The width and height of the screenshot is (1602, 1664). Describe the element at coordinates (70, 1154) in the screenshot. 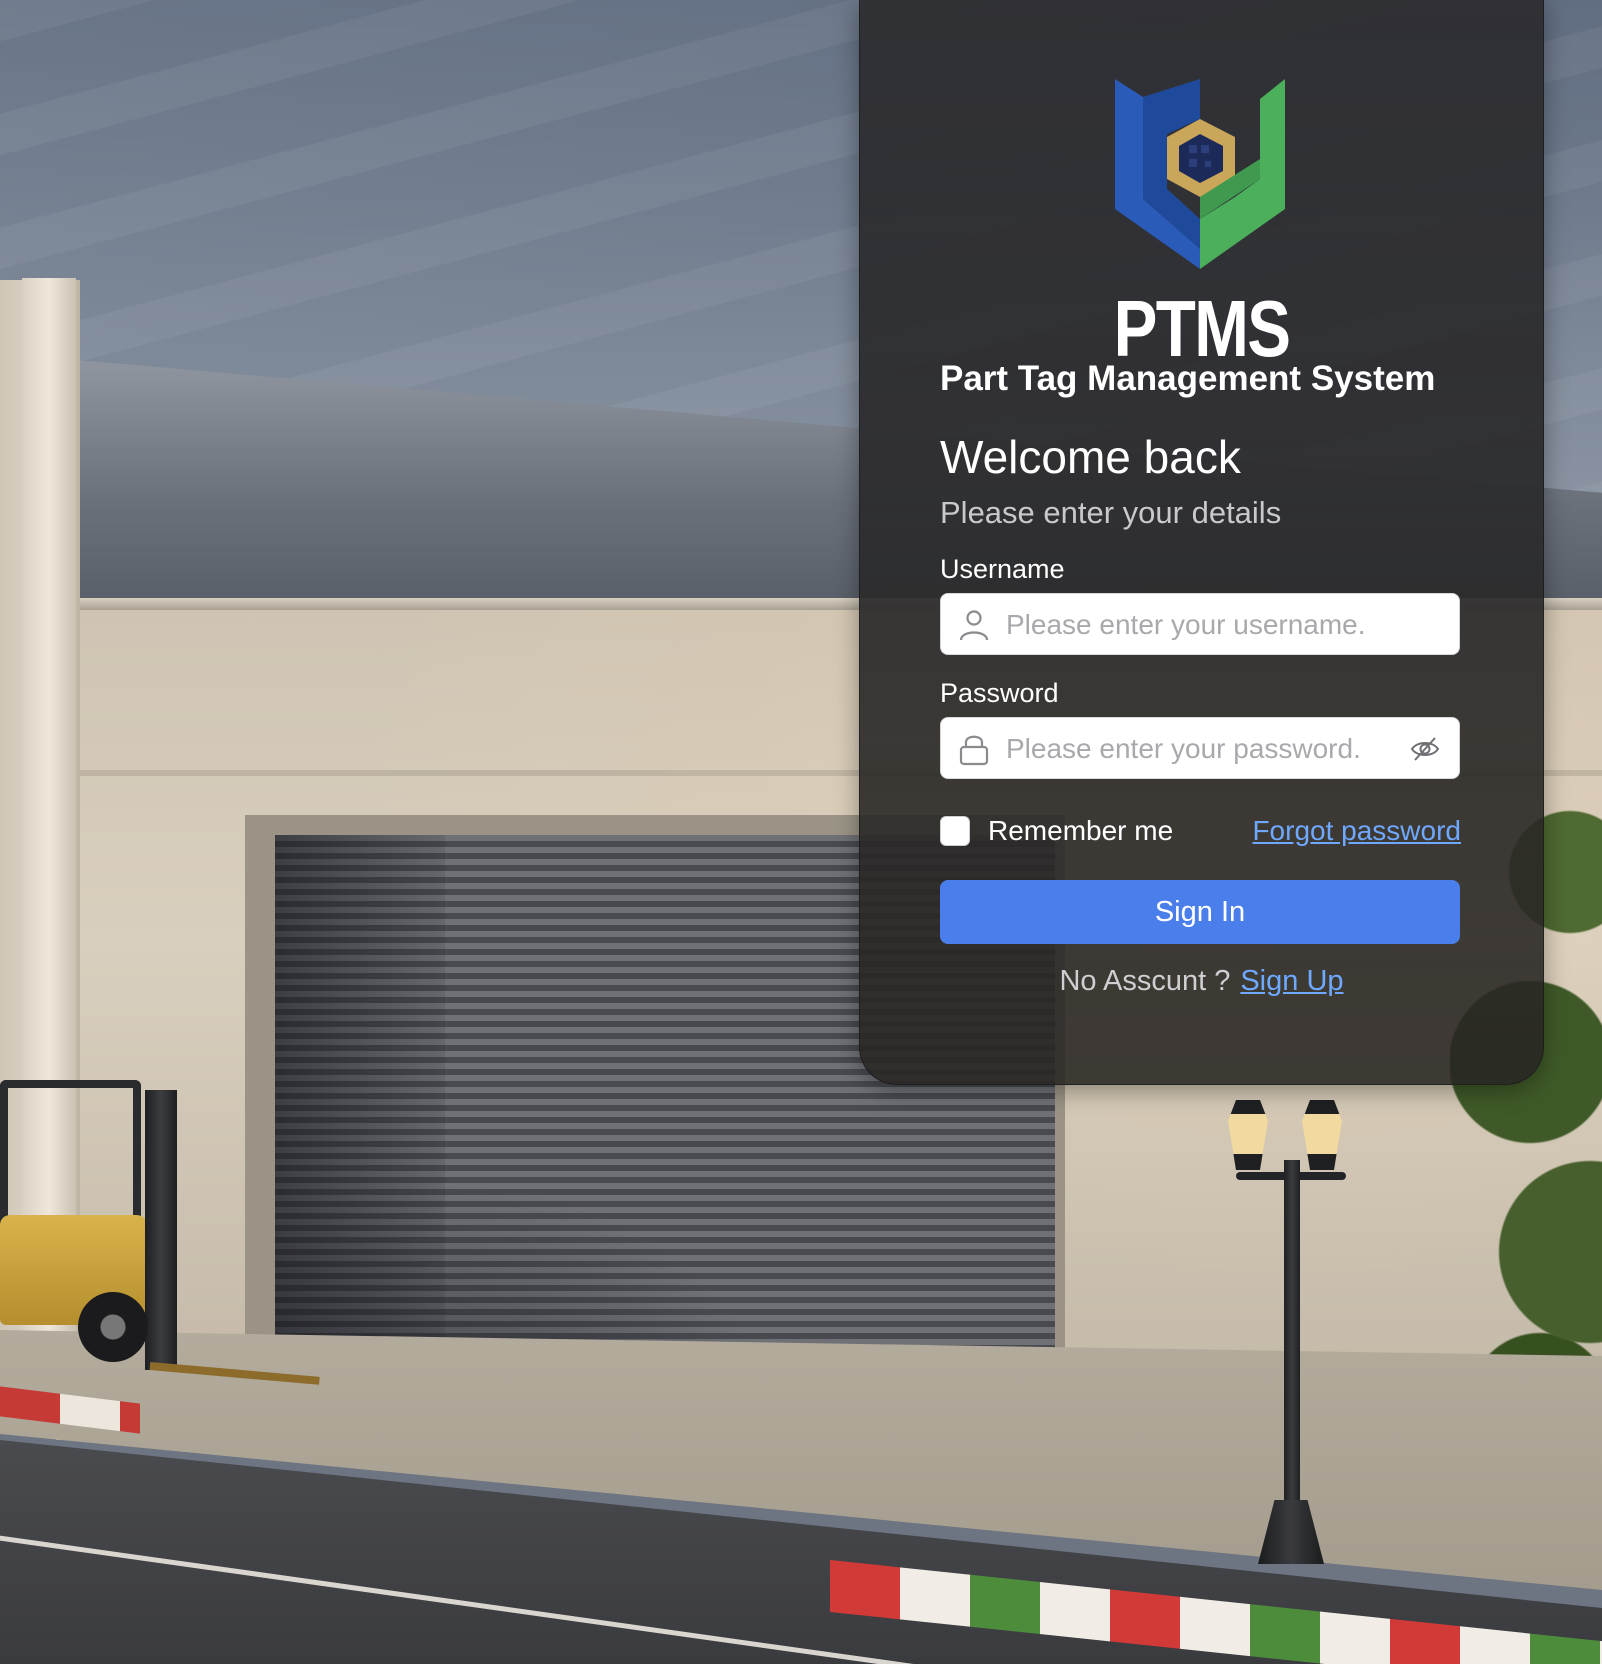

I see `forklift-cage` at that location.